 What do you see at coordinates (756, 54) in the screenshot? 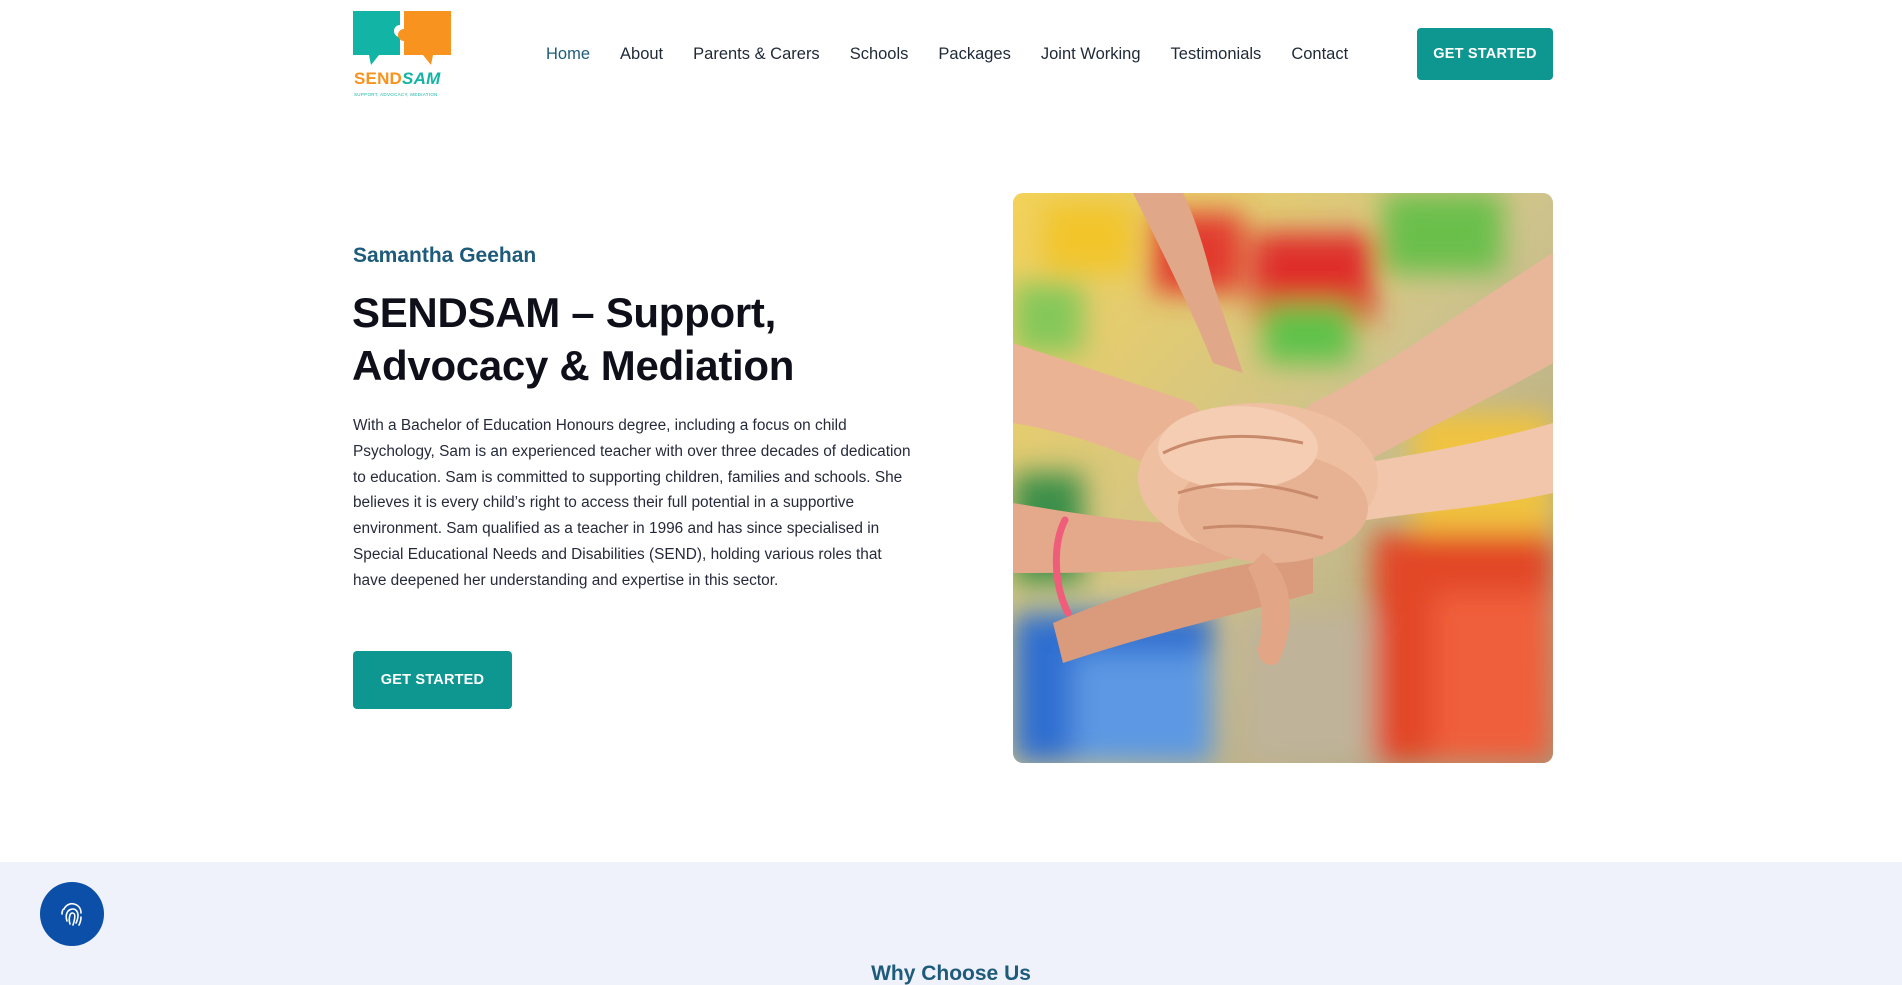
I see `nav-item-parents-carers: Parents & Carers` at bounding box center [756, 54].